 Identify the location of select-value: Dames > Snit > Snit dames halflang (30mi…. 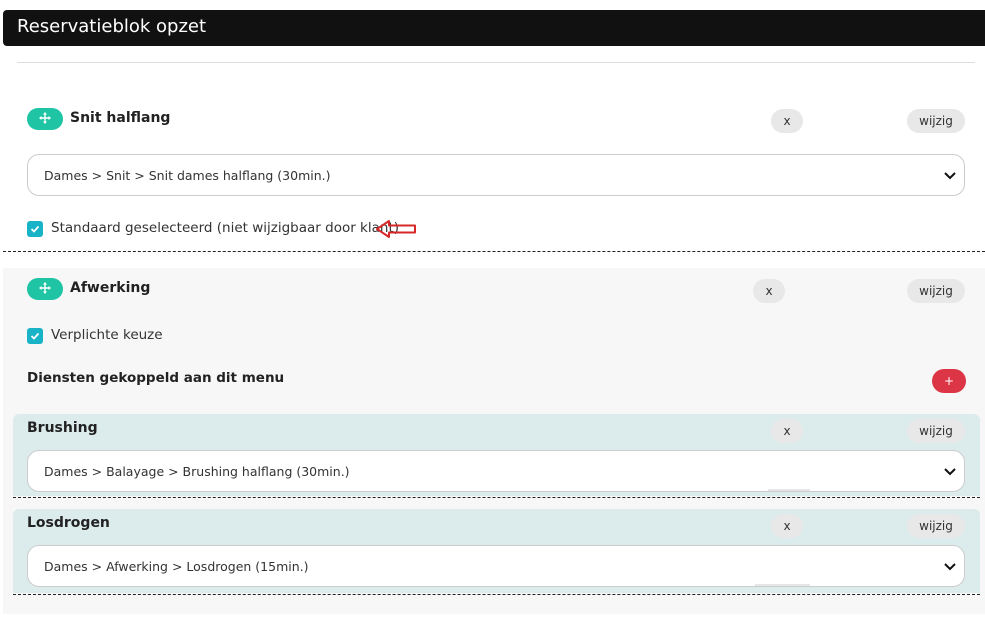
(187, 175).